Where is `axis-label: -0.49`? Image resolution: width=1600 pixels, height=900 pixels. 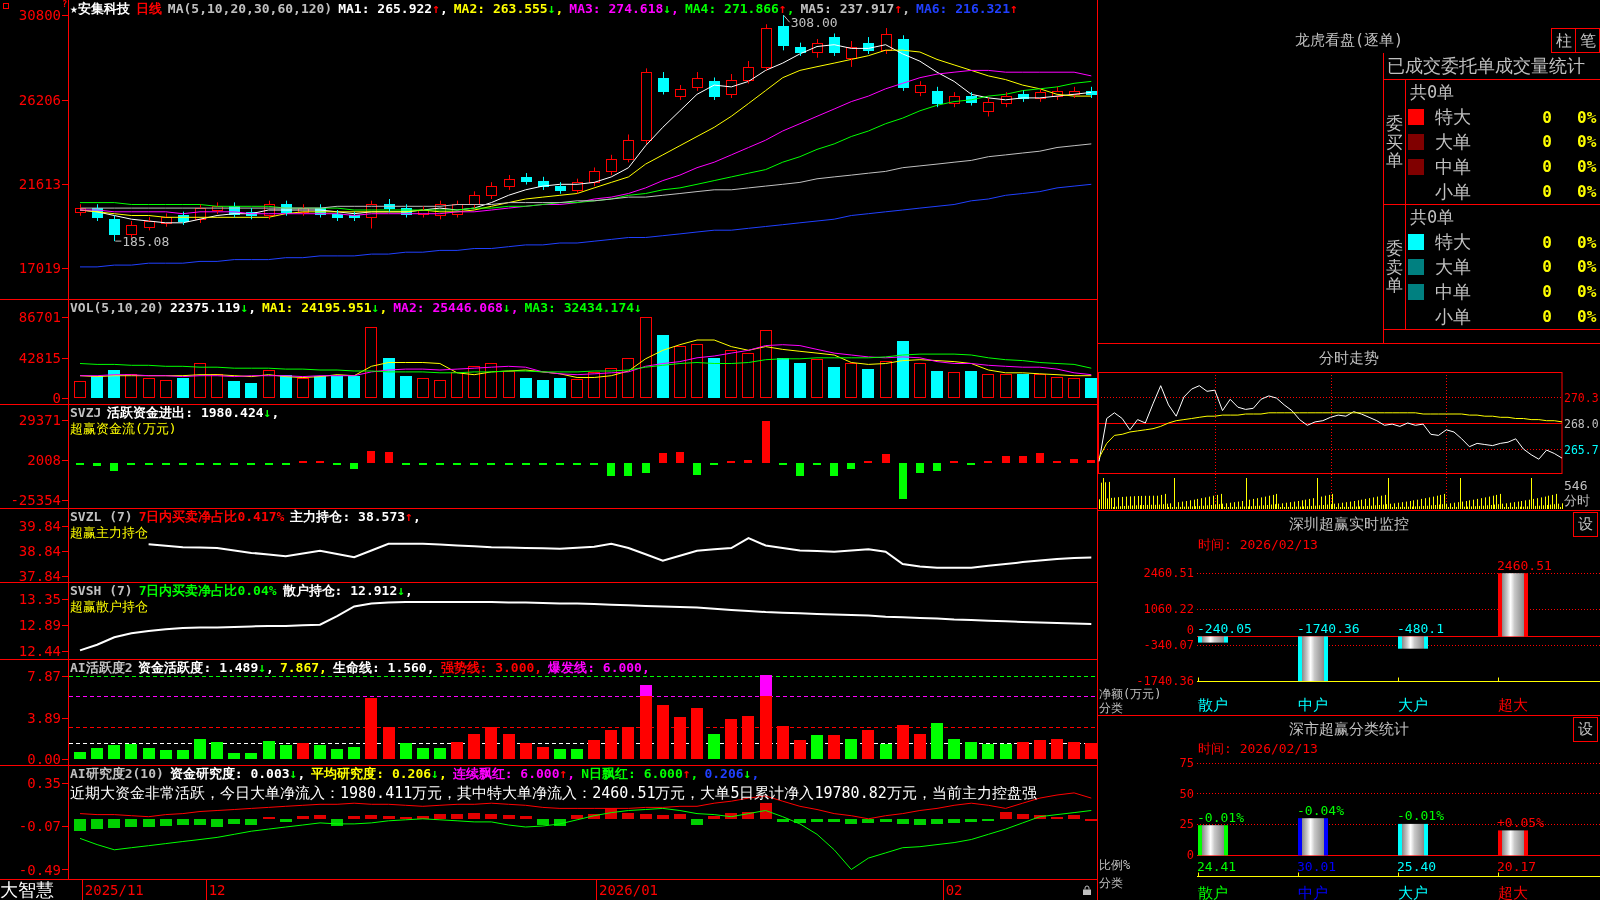
axis-label: -0.49 is located at coordinates (39, 869).